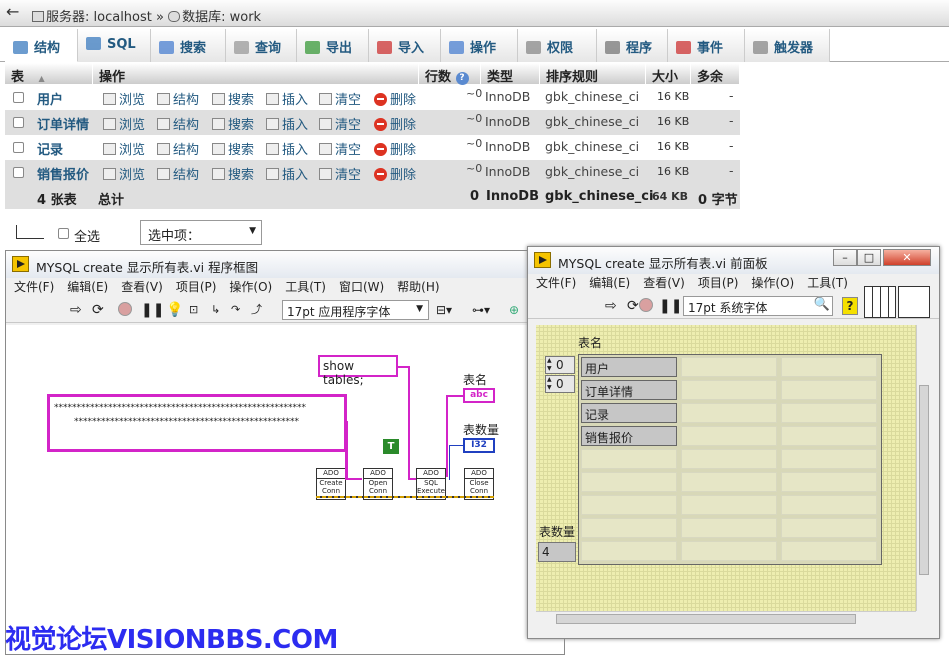  I want to click on tab-search: 搜索, so click(188, 45).